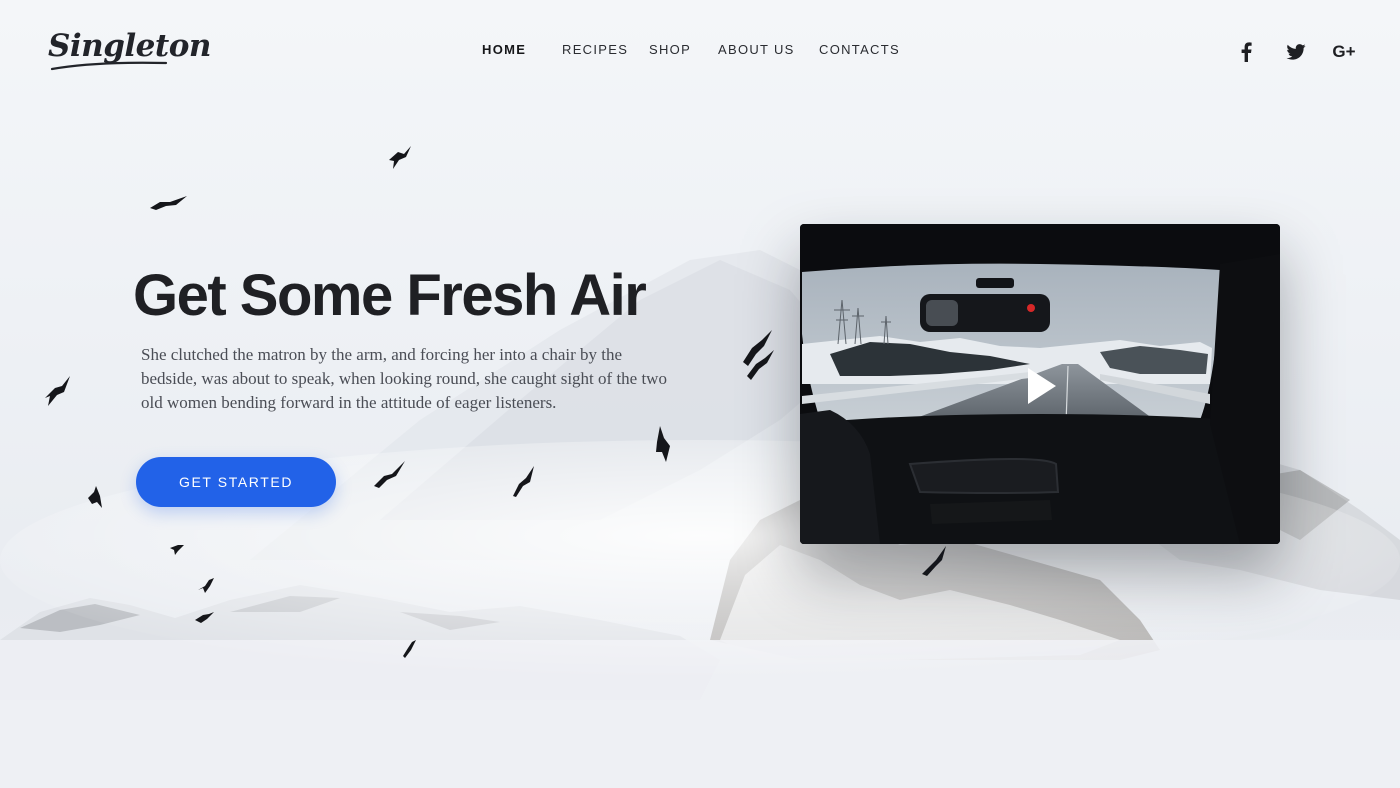  Describe the element at coordinates (1296, 52) in the screenshot. I see `twitter-icon` at that location.